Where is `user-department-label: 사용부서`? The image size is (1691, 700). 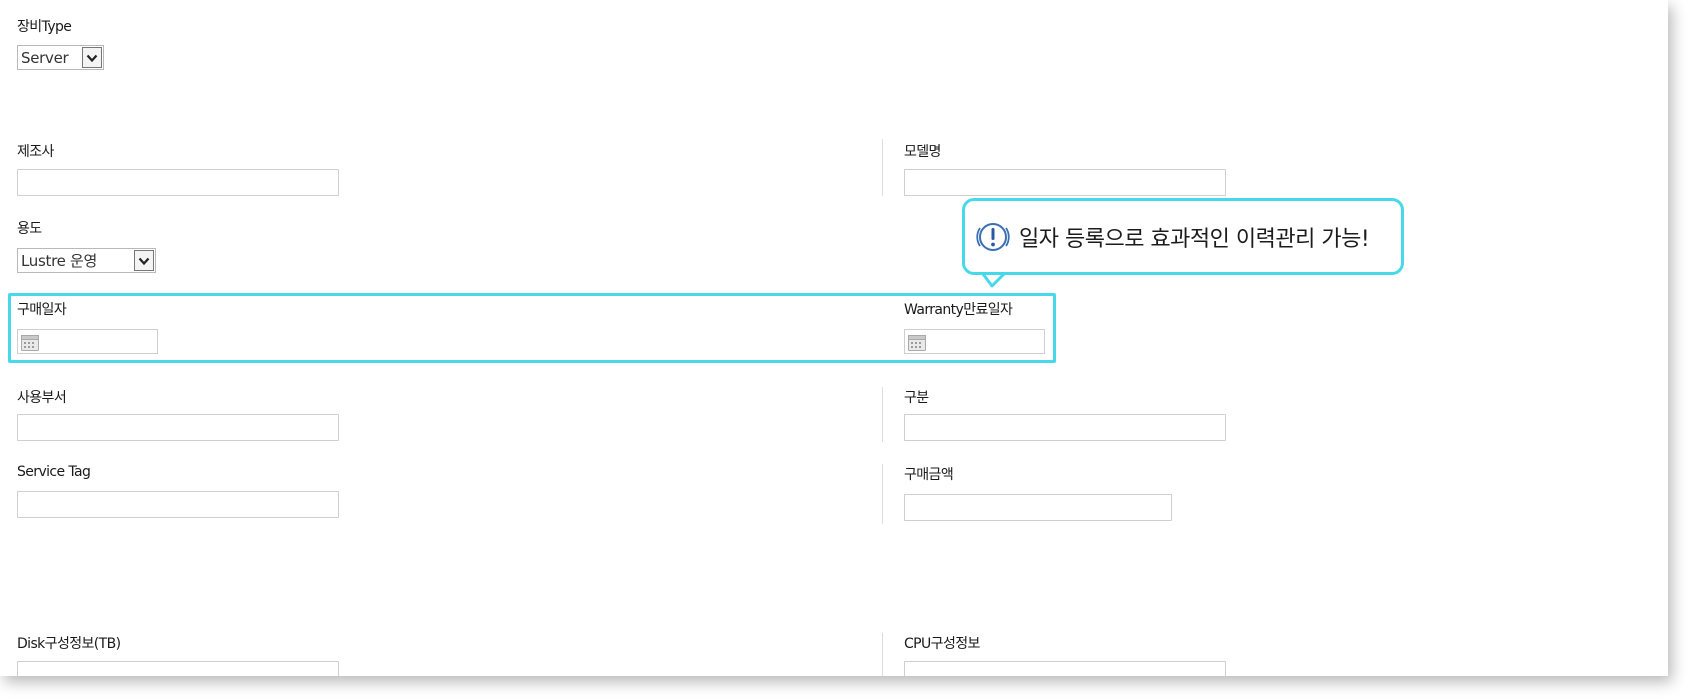
user-department-label: 사용부서 is located at coordinates (42, 398).